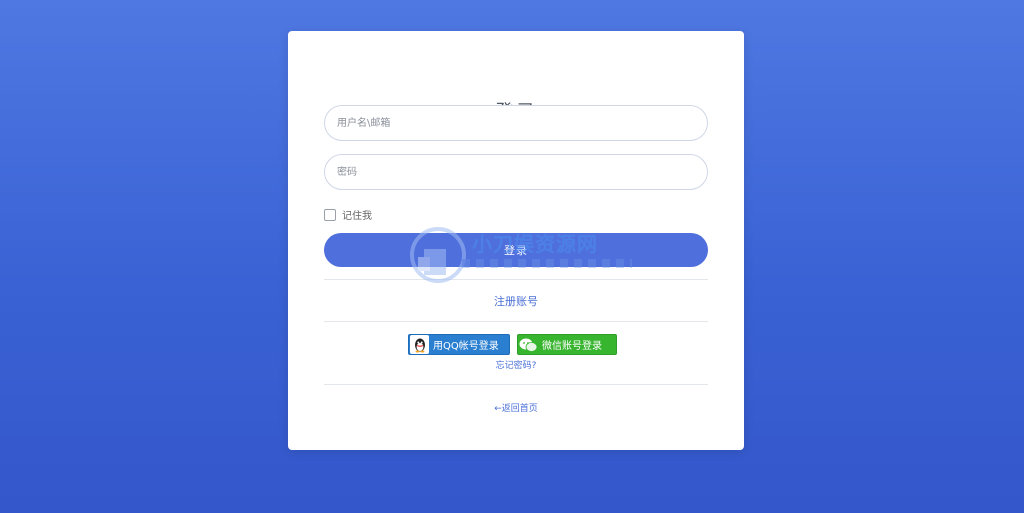  I want to click on wechat-login-label: 微信账号登录, so click(572, 346).